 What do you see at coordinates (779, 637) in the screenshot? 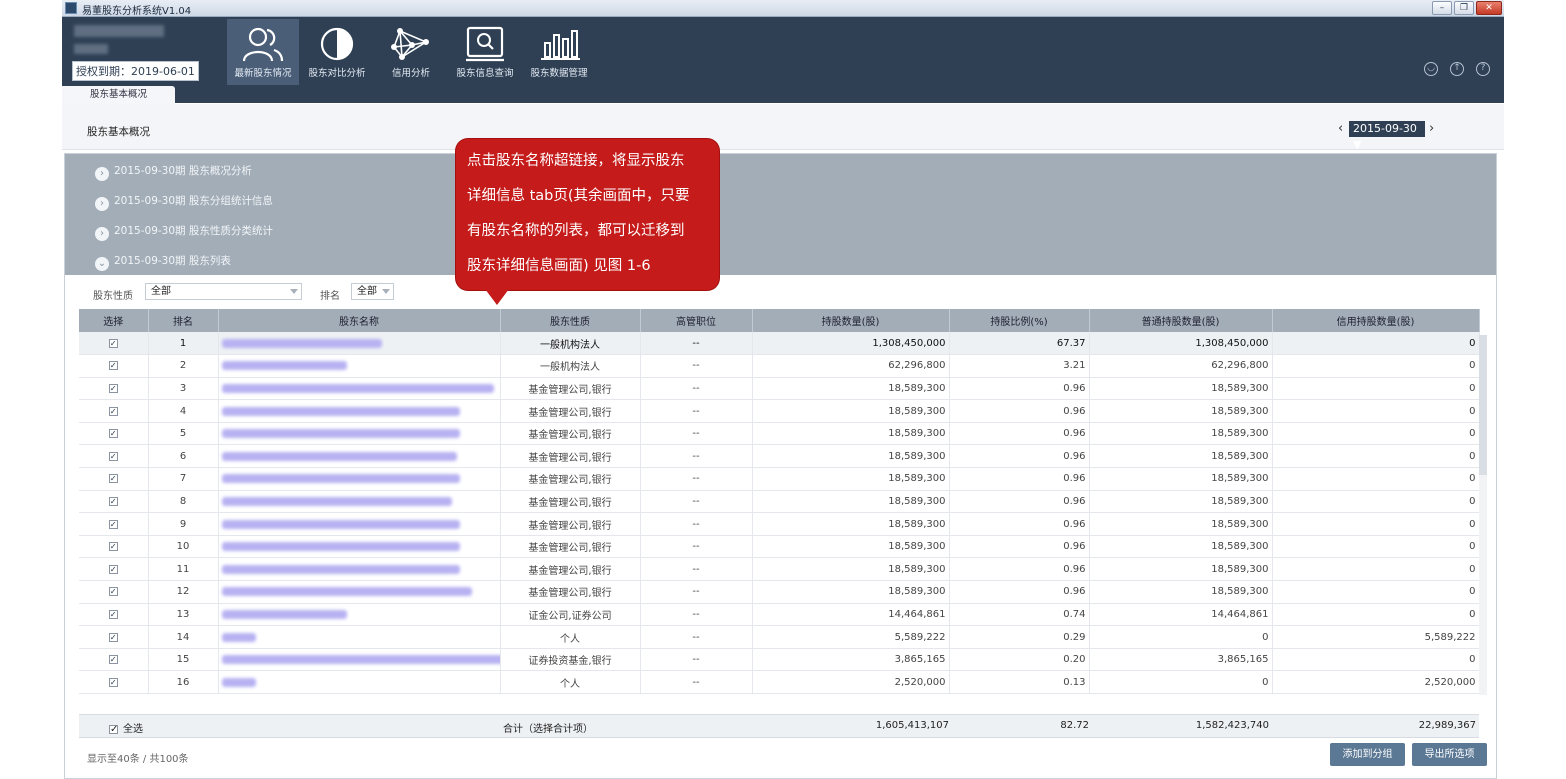
I see `table-row: ✓ 14 个人 -- 5,589,222 0.29 0 5,589,222` at bounding box center [779, 637].